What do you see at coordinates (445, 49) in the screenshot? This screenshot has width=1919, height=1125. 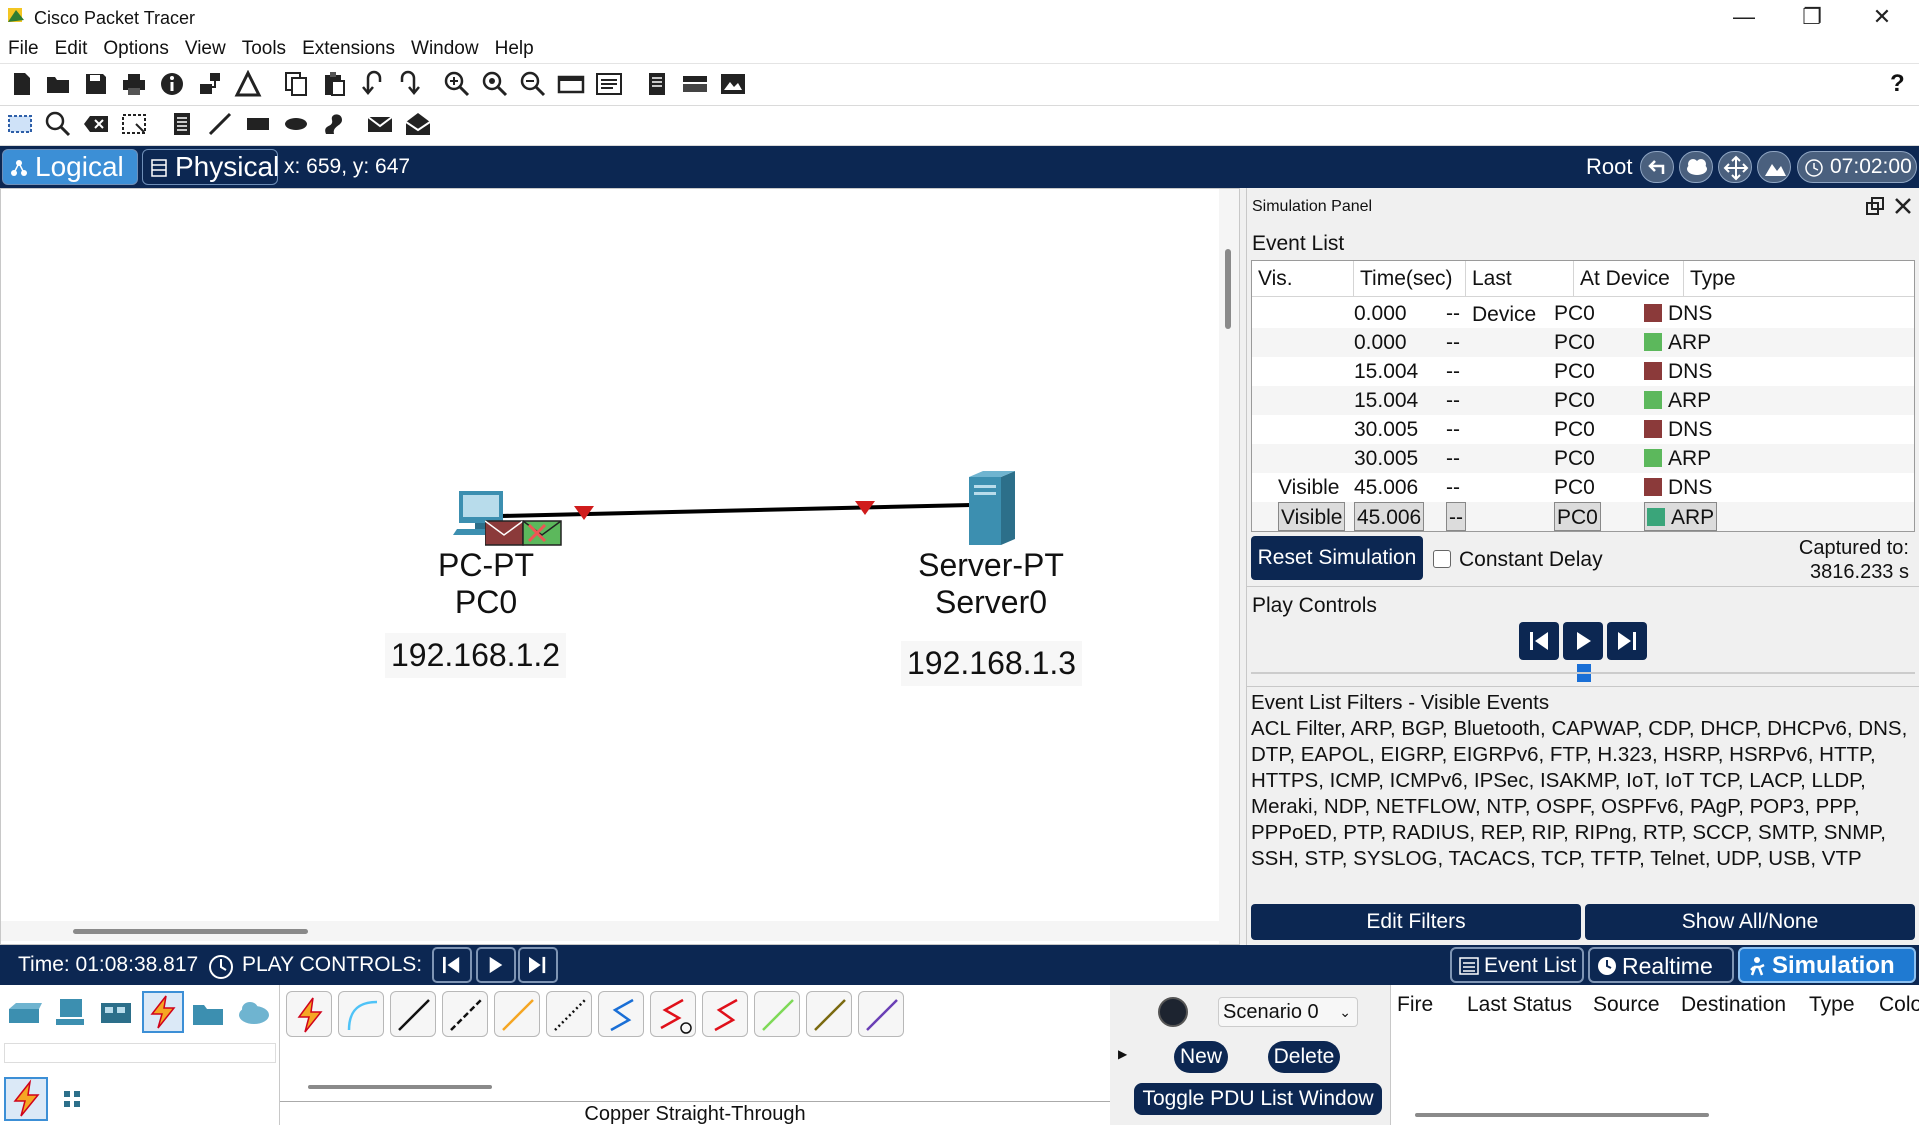 I see `menu-window: Window` at bounding box center [445, 49].